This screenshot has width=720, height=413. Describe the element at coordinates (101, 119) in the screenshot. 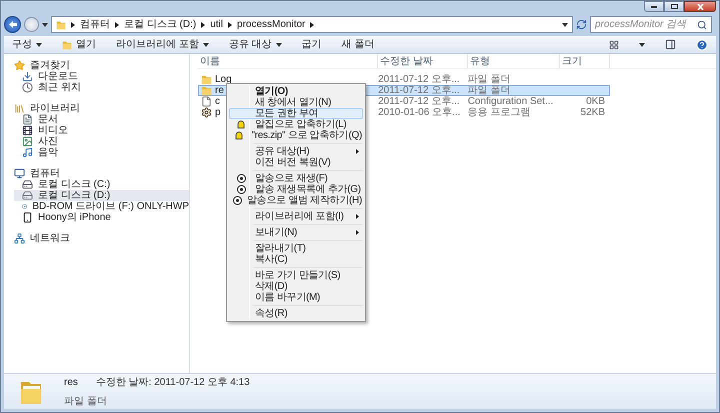

I see `sidebar-item: 문서` at that location.